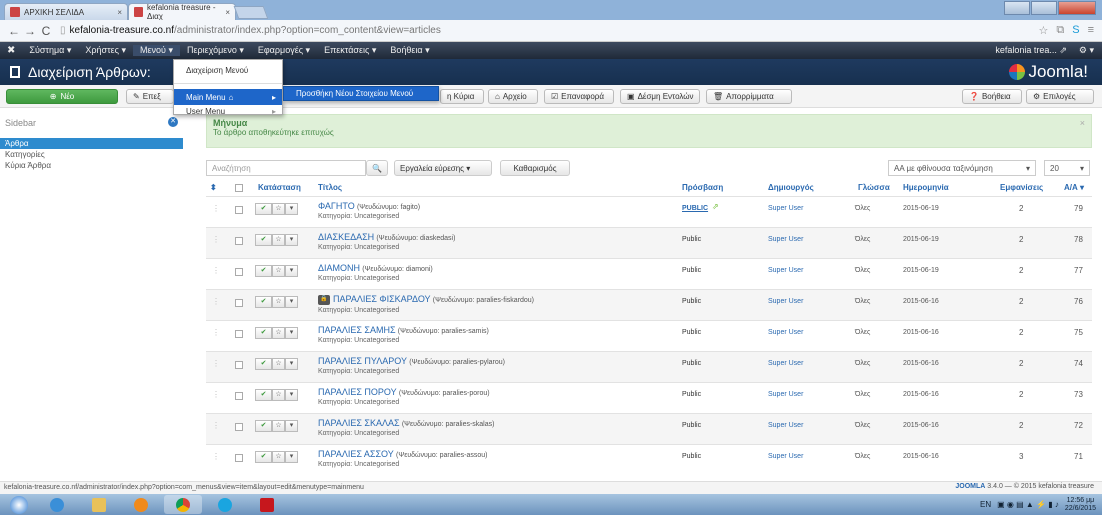 The height and width of the screenshot is (515, 1102). I want to click on search-tools-button: Εργαλεία εύρεσης ▾, so click(443, 168).